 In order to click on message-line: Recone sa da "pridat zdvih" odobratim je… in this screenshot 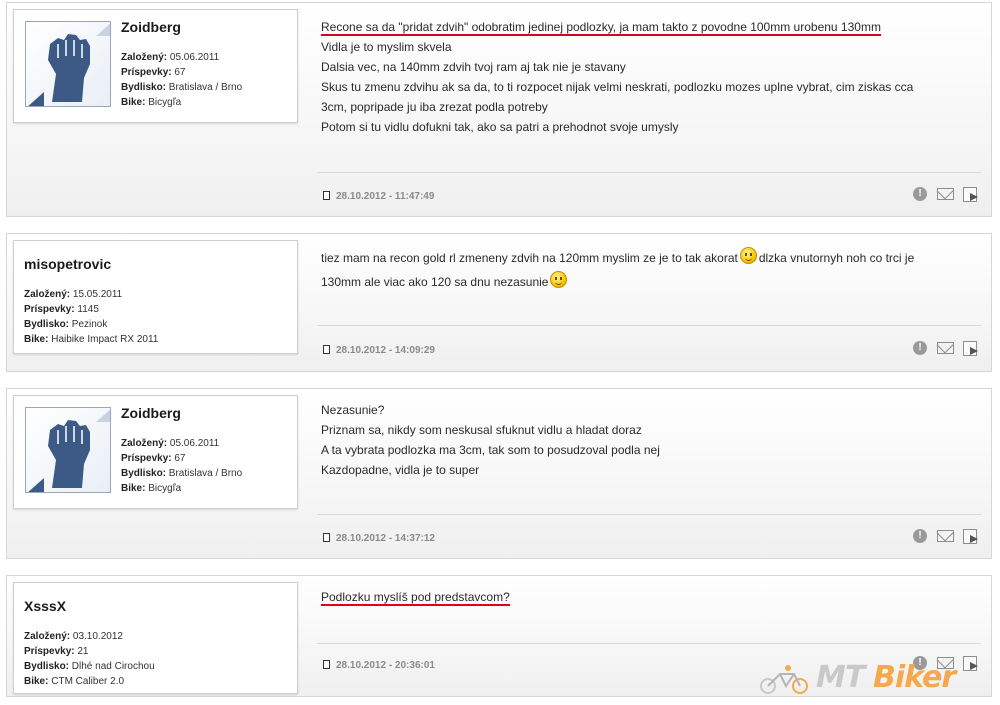, I will do `click(601, 28)`.